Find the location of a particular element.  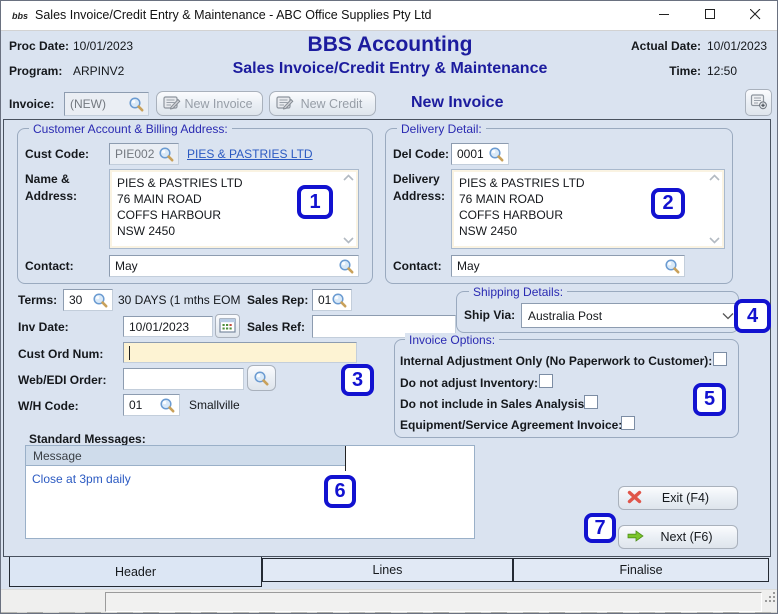

cust-code-label: Cust Code: is located at coordinates (57, 154).